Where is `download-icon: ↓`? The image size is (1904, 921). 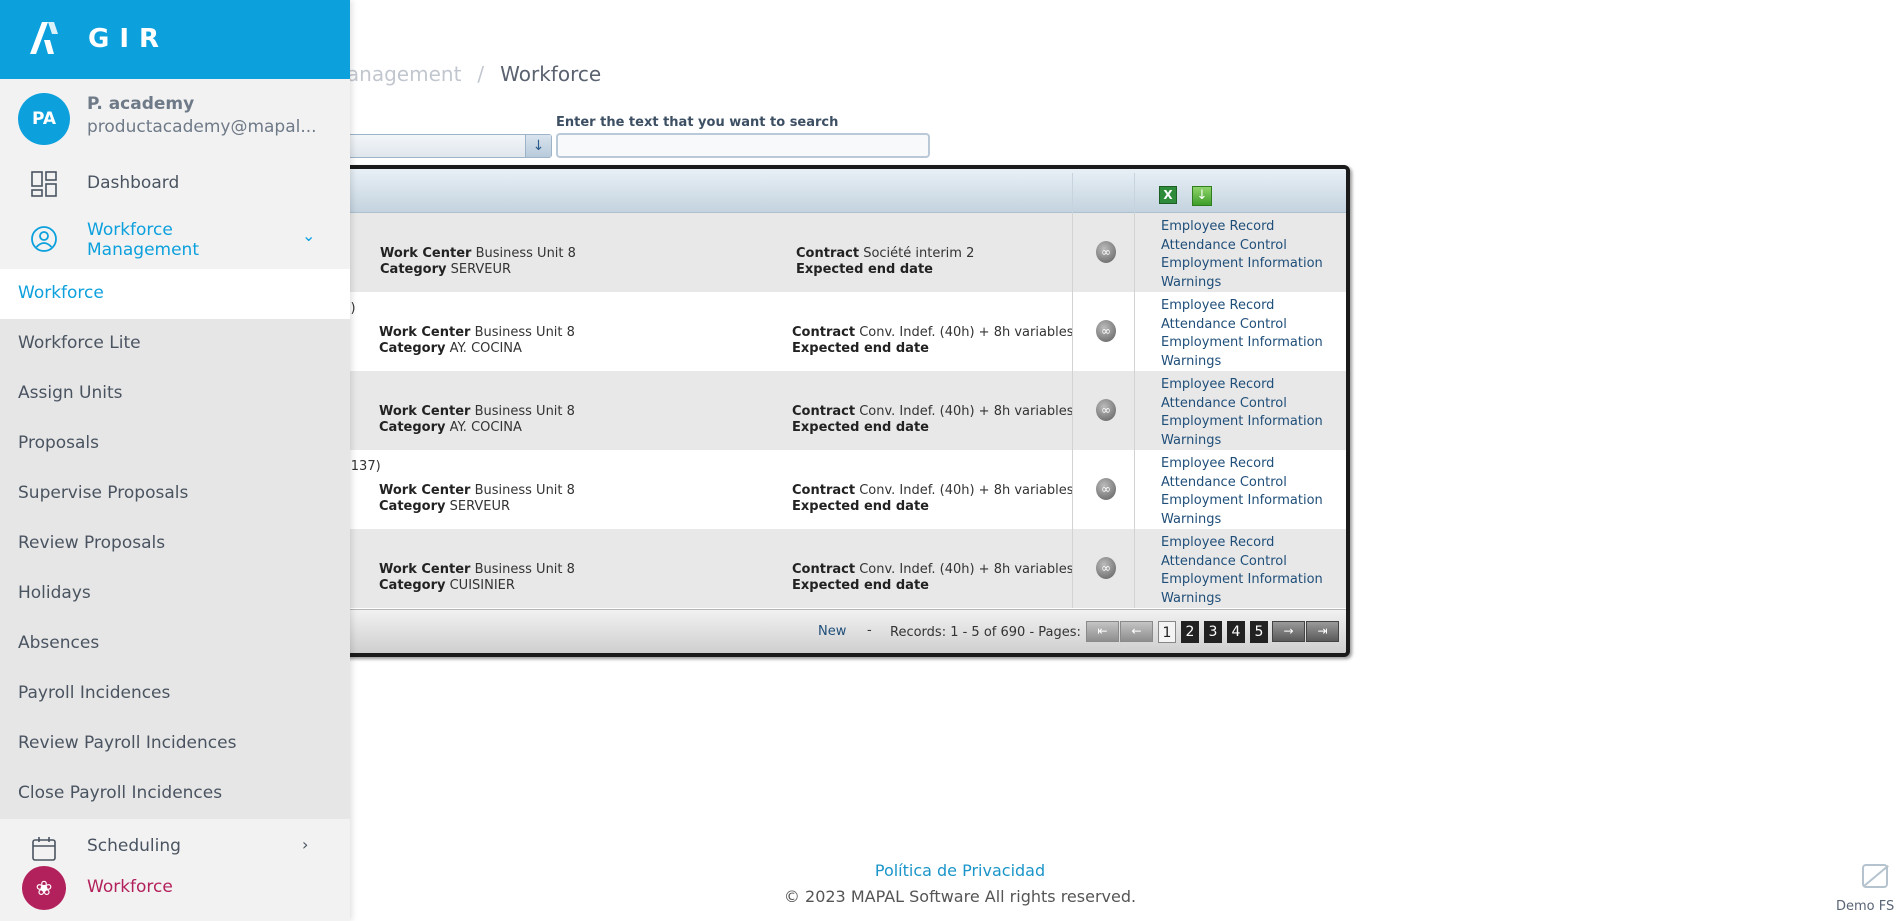 download-icon: ↓ is located at coordinates (1202, 196).